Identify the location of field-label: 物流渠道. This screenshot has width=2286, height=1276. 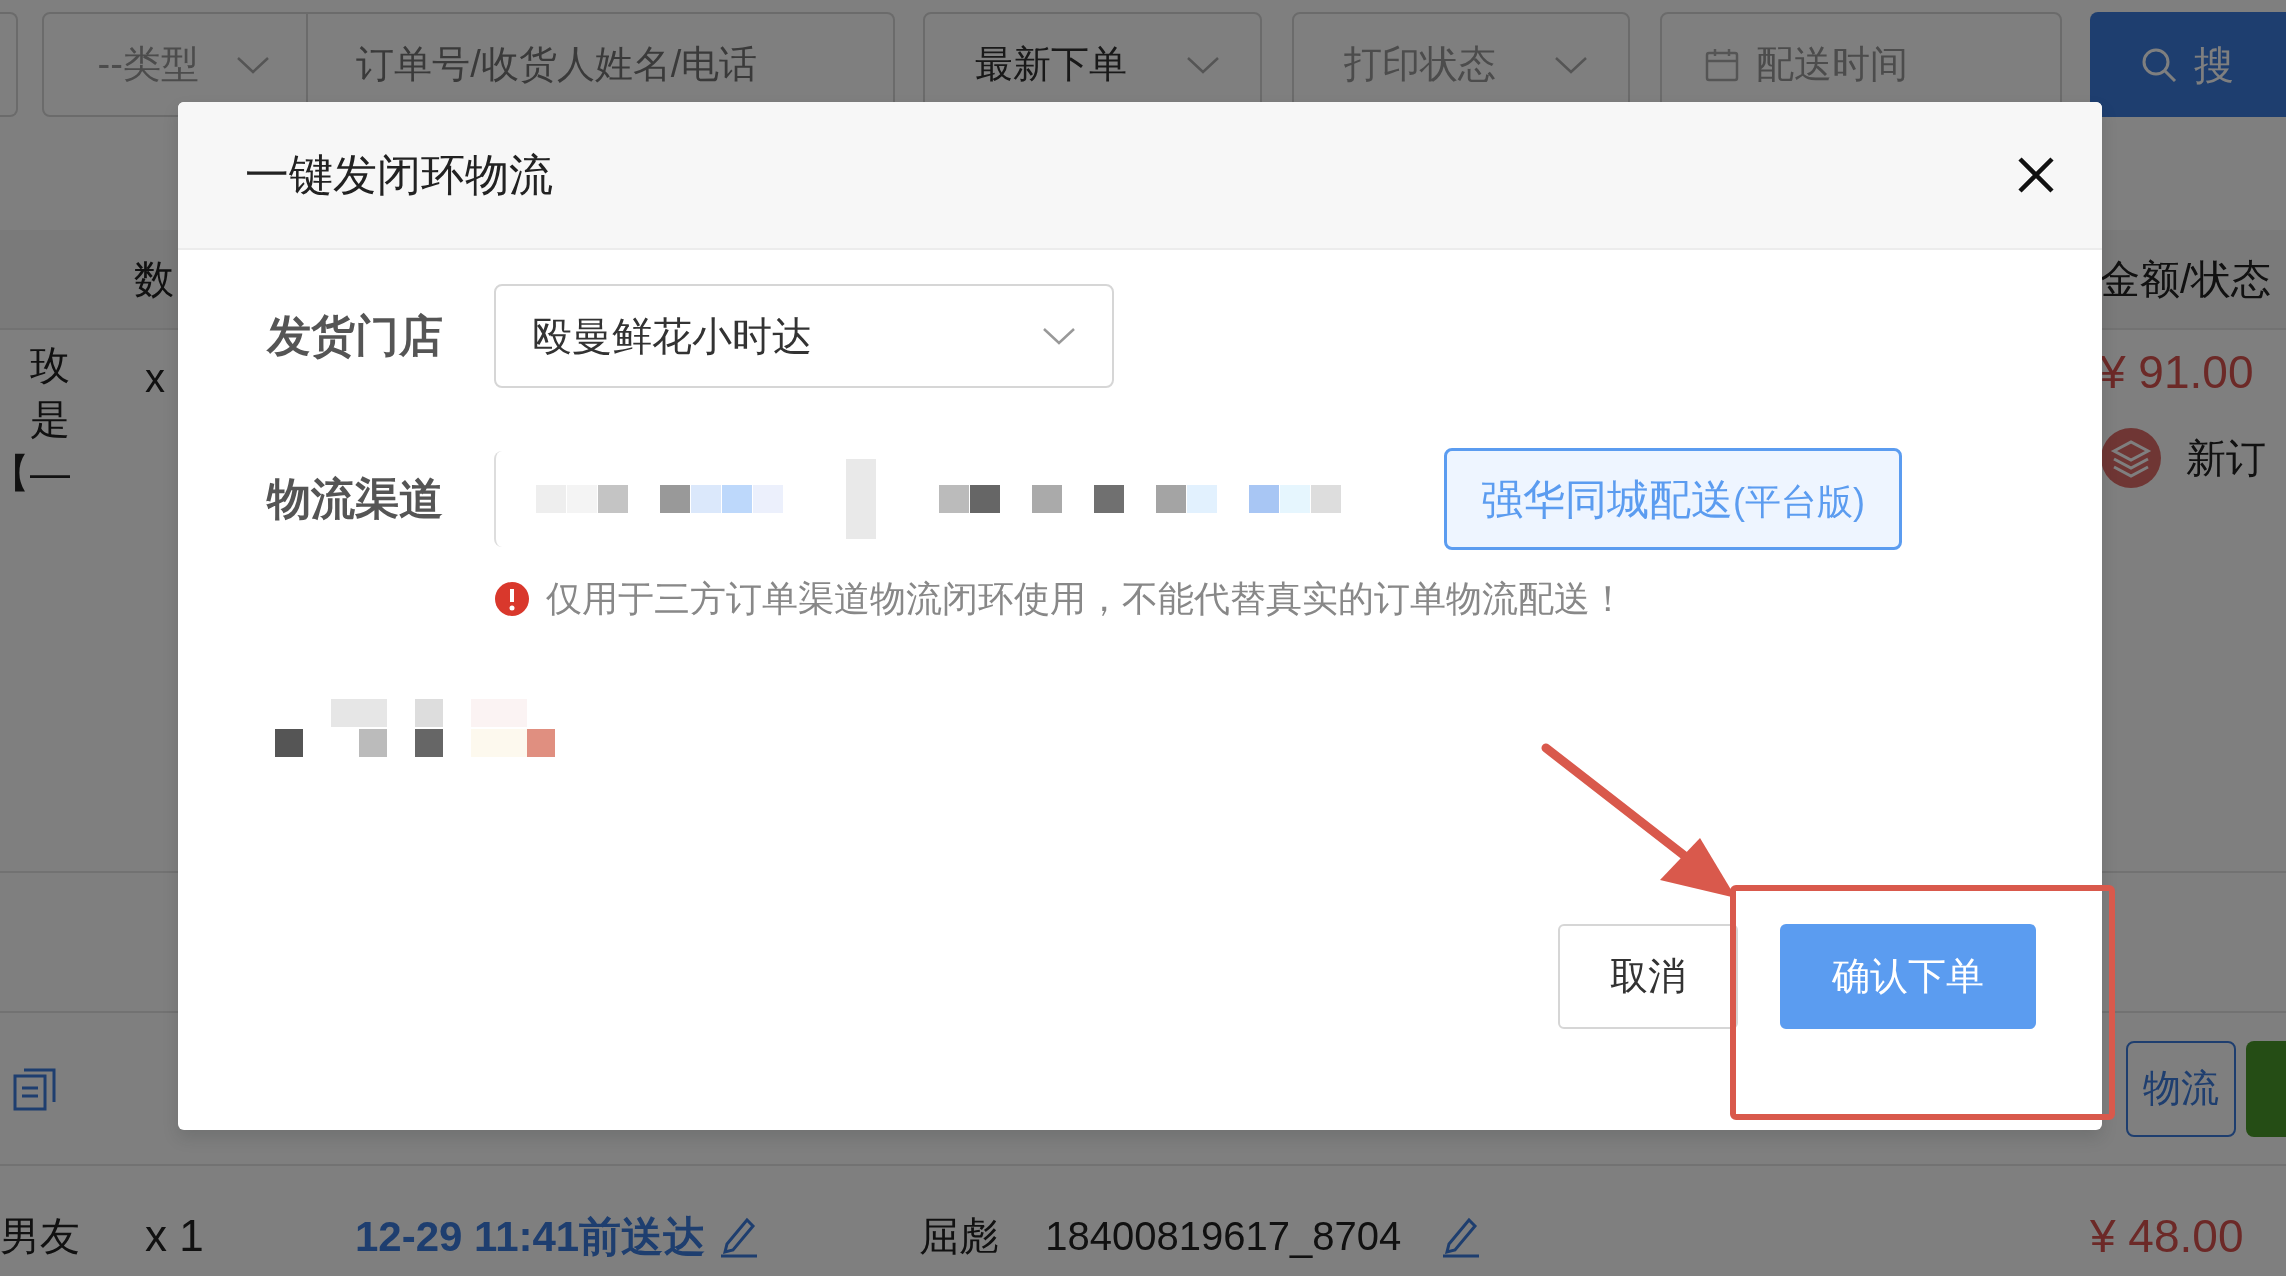
(355, 499).